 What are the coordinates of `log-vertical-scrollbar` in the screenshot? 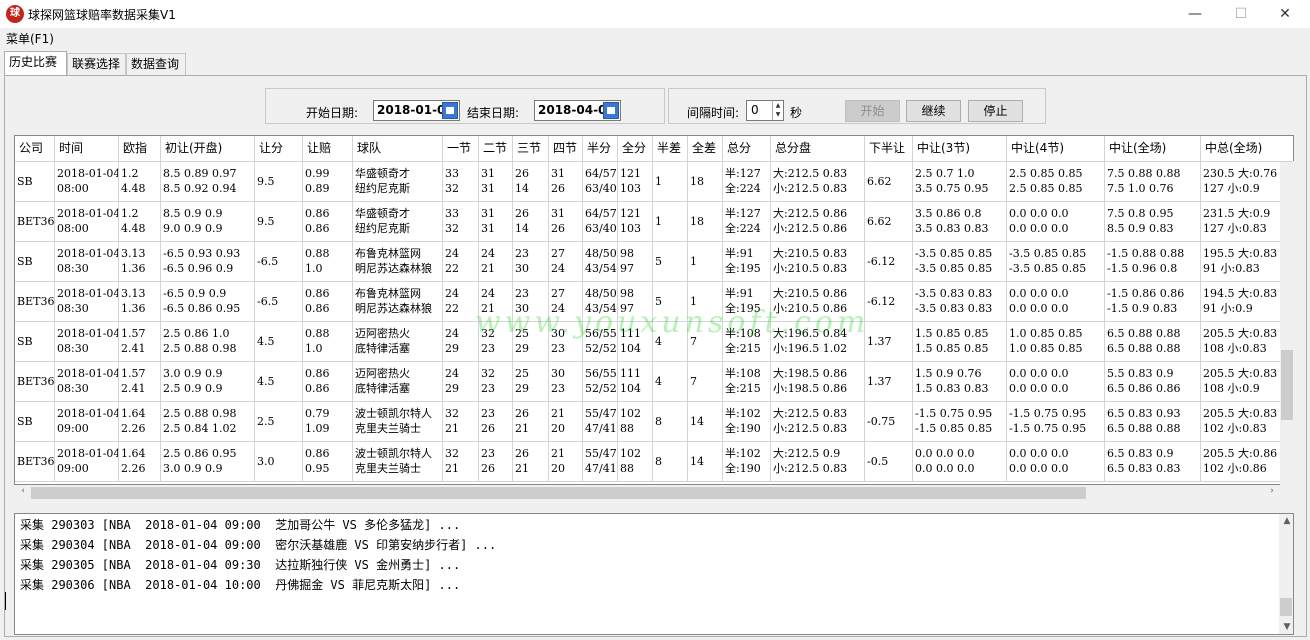 It's located at (1286, 574).